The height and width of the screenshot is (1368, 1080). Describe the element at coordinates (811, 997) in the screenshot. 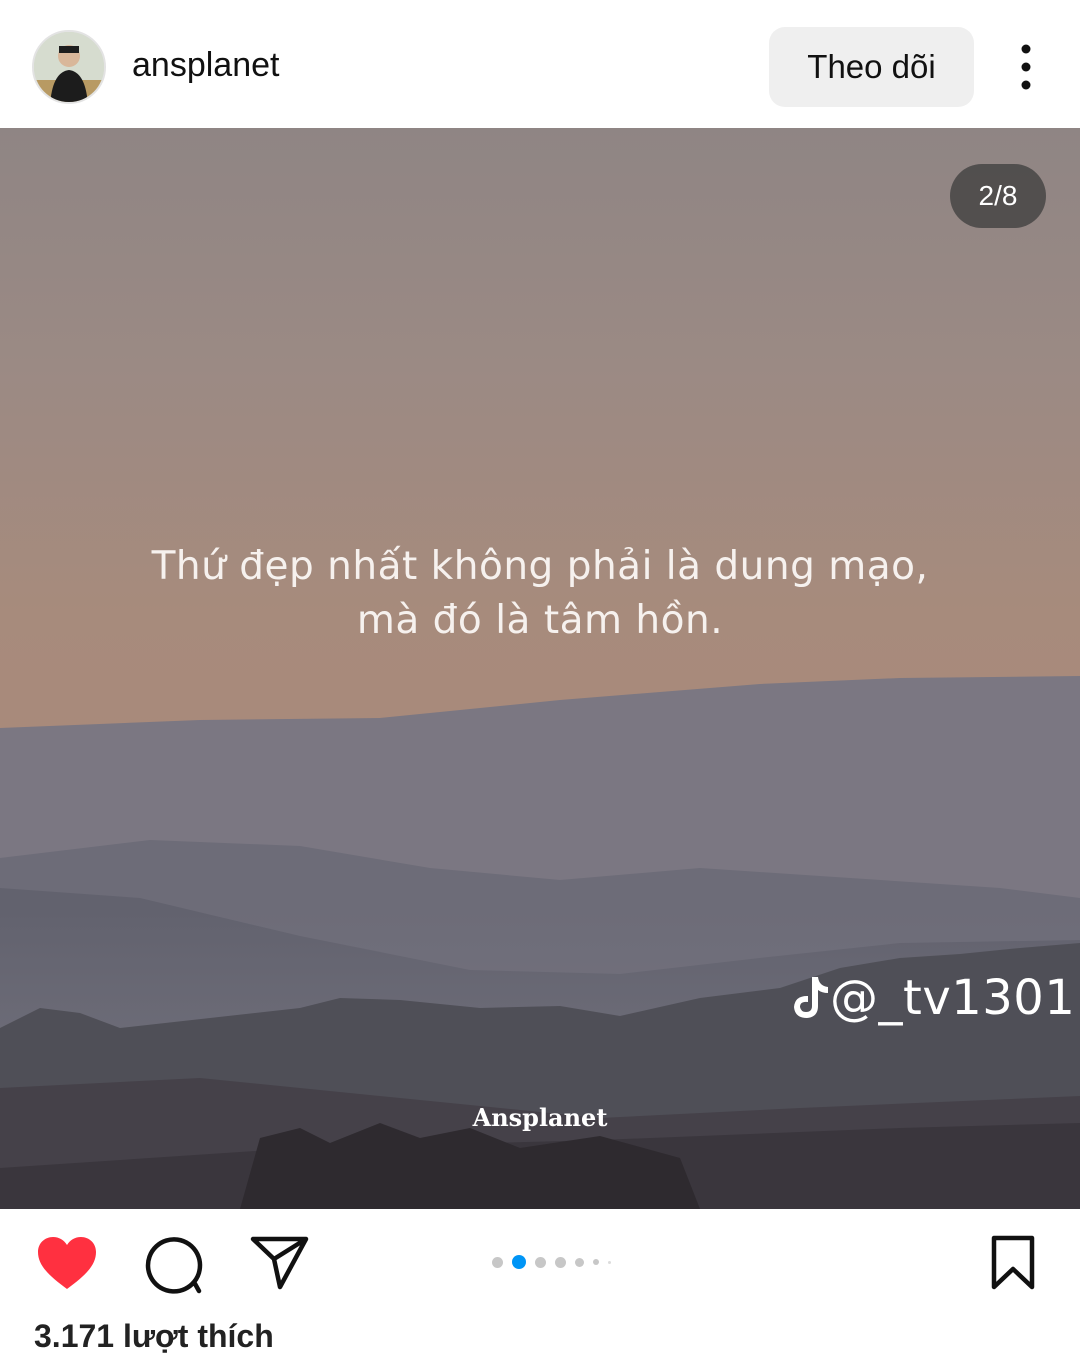

I see `tiktok-icon` at that location.